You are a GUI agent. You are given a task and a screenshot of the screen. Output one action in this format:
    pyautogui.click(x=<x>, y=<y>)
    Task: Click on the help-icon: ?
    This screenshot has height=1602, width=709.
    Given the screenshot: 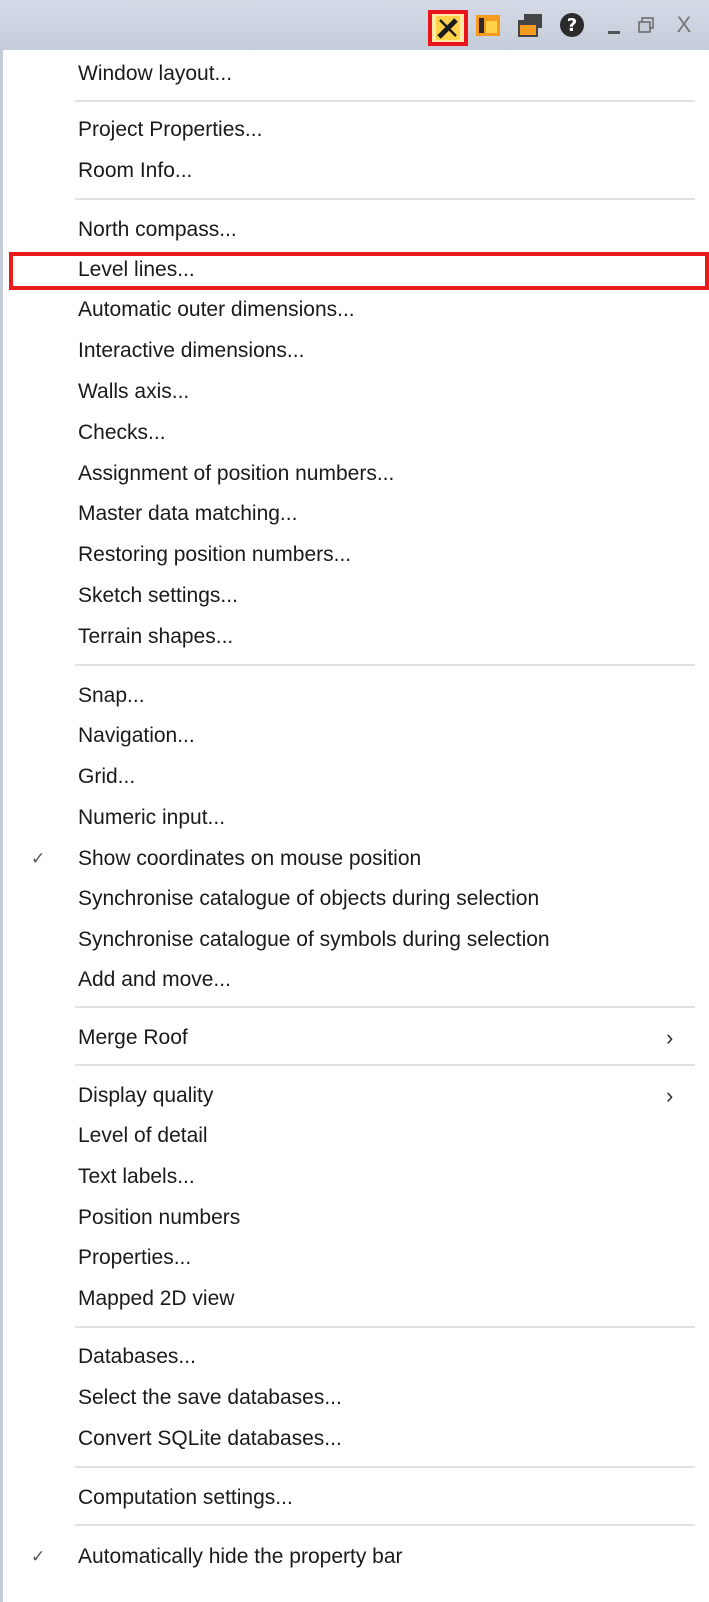 What is the action you would take?
    pyautogui.click(x=572, y=25)
    